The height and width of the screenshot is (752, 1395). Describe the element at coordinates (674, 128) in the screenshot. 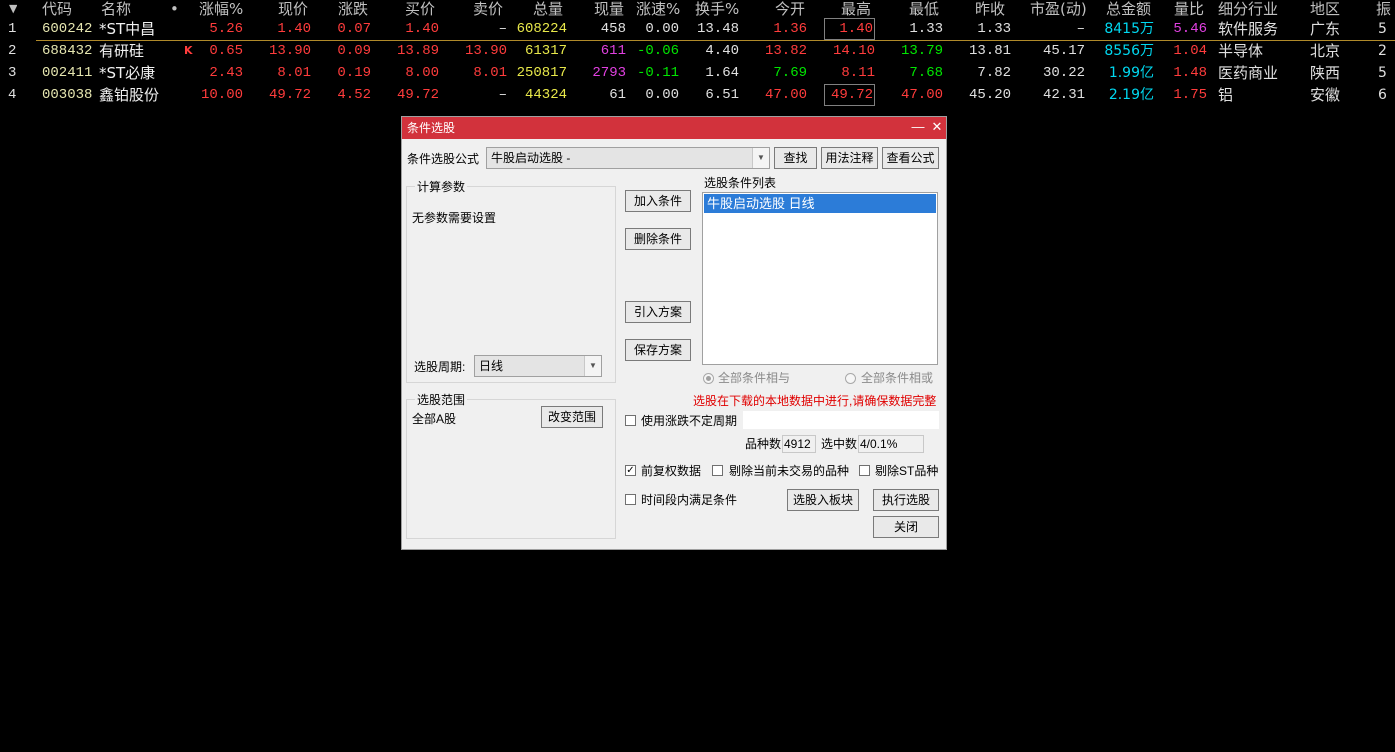

I see `dialog-titlebar: 条件选股 — ✕` at that location.